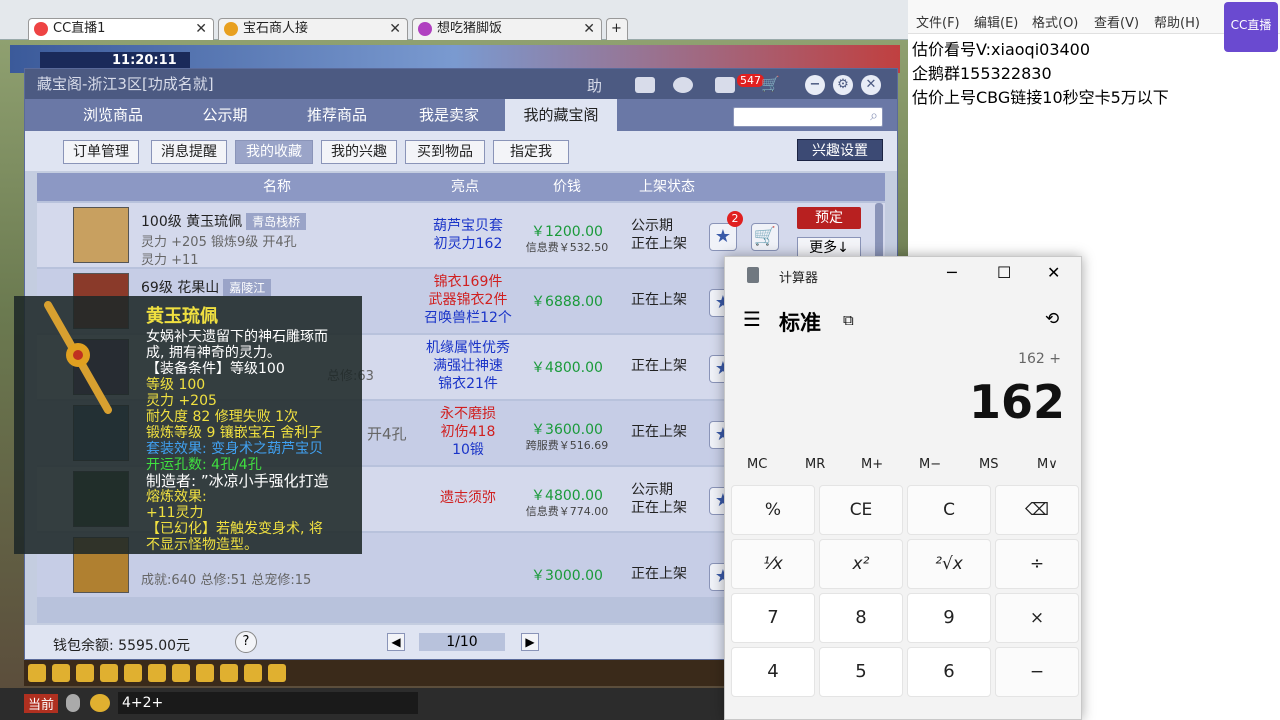 This screenshot has height=720, width=1280. Describe the element at coordinates (988, 464) in the screenshot. I see `ms-button: MS` at that location.